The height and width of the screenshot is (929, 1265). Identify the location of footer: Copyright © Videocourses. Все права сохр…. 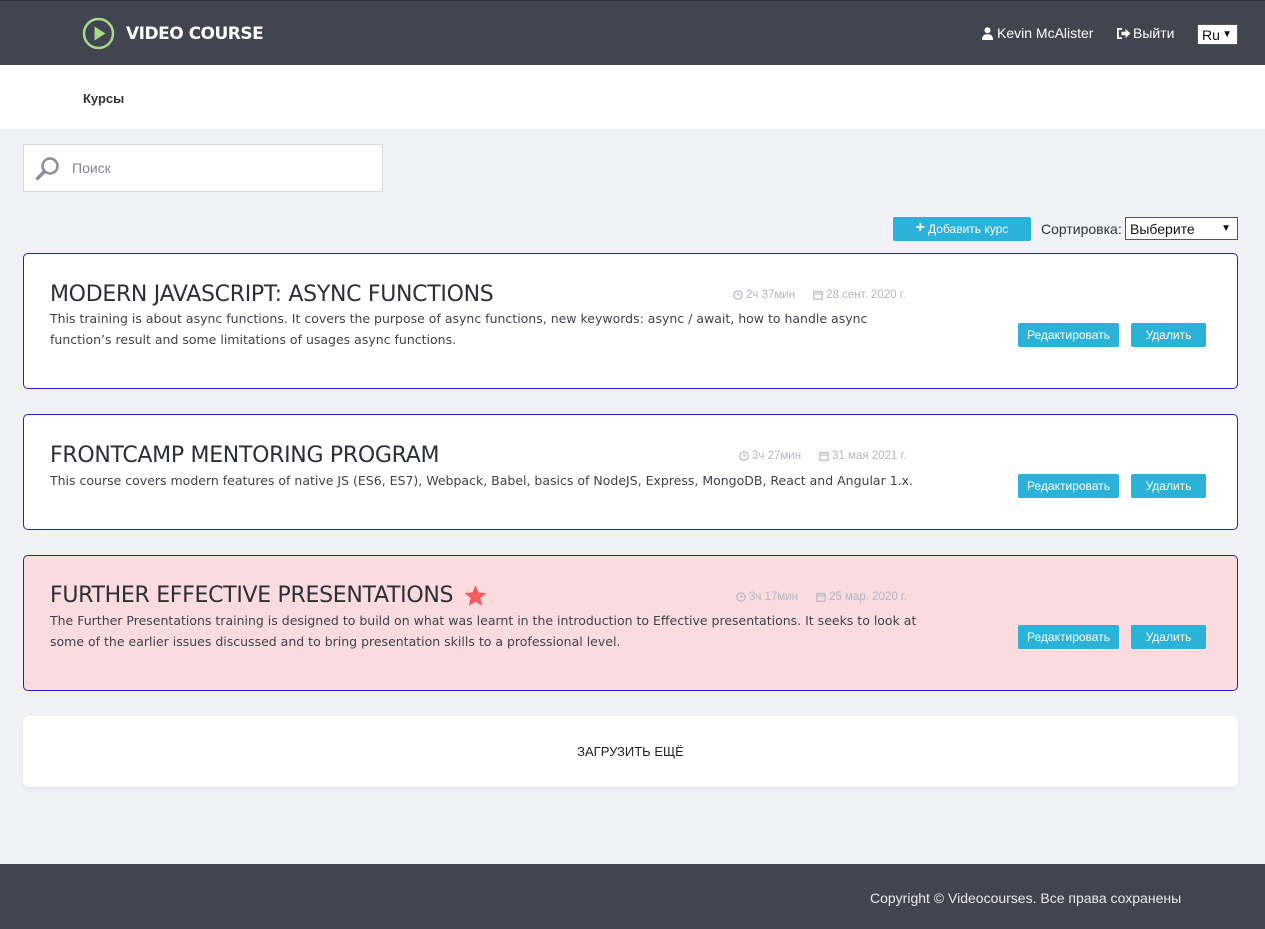
(632, 896).